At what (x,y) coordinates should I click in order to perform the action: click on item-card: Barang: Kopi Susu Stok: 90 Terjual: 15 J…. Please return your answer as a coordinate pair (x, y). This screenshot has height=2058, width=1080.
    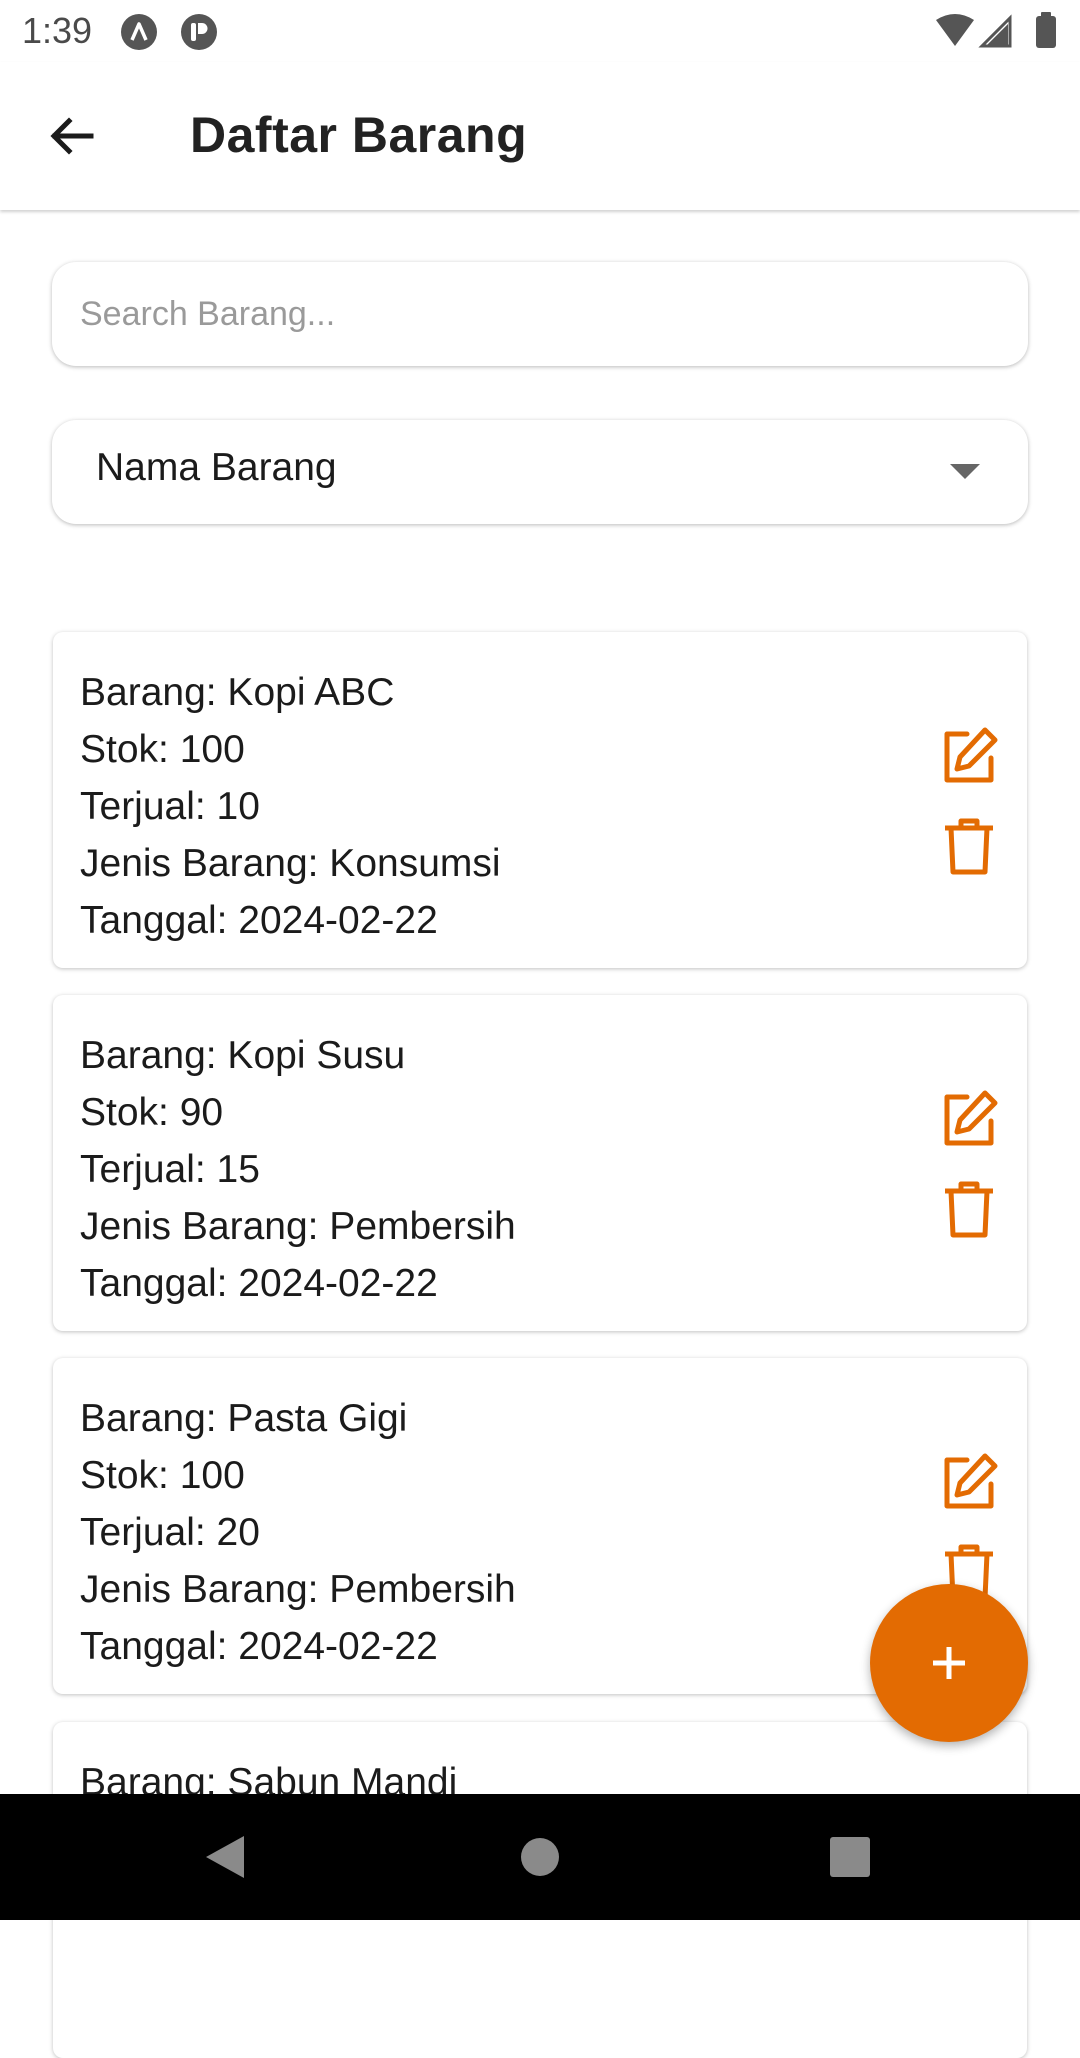
    Looking at the image, I should click on (540, 1163).